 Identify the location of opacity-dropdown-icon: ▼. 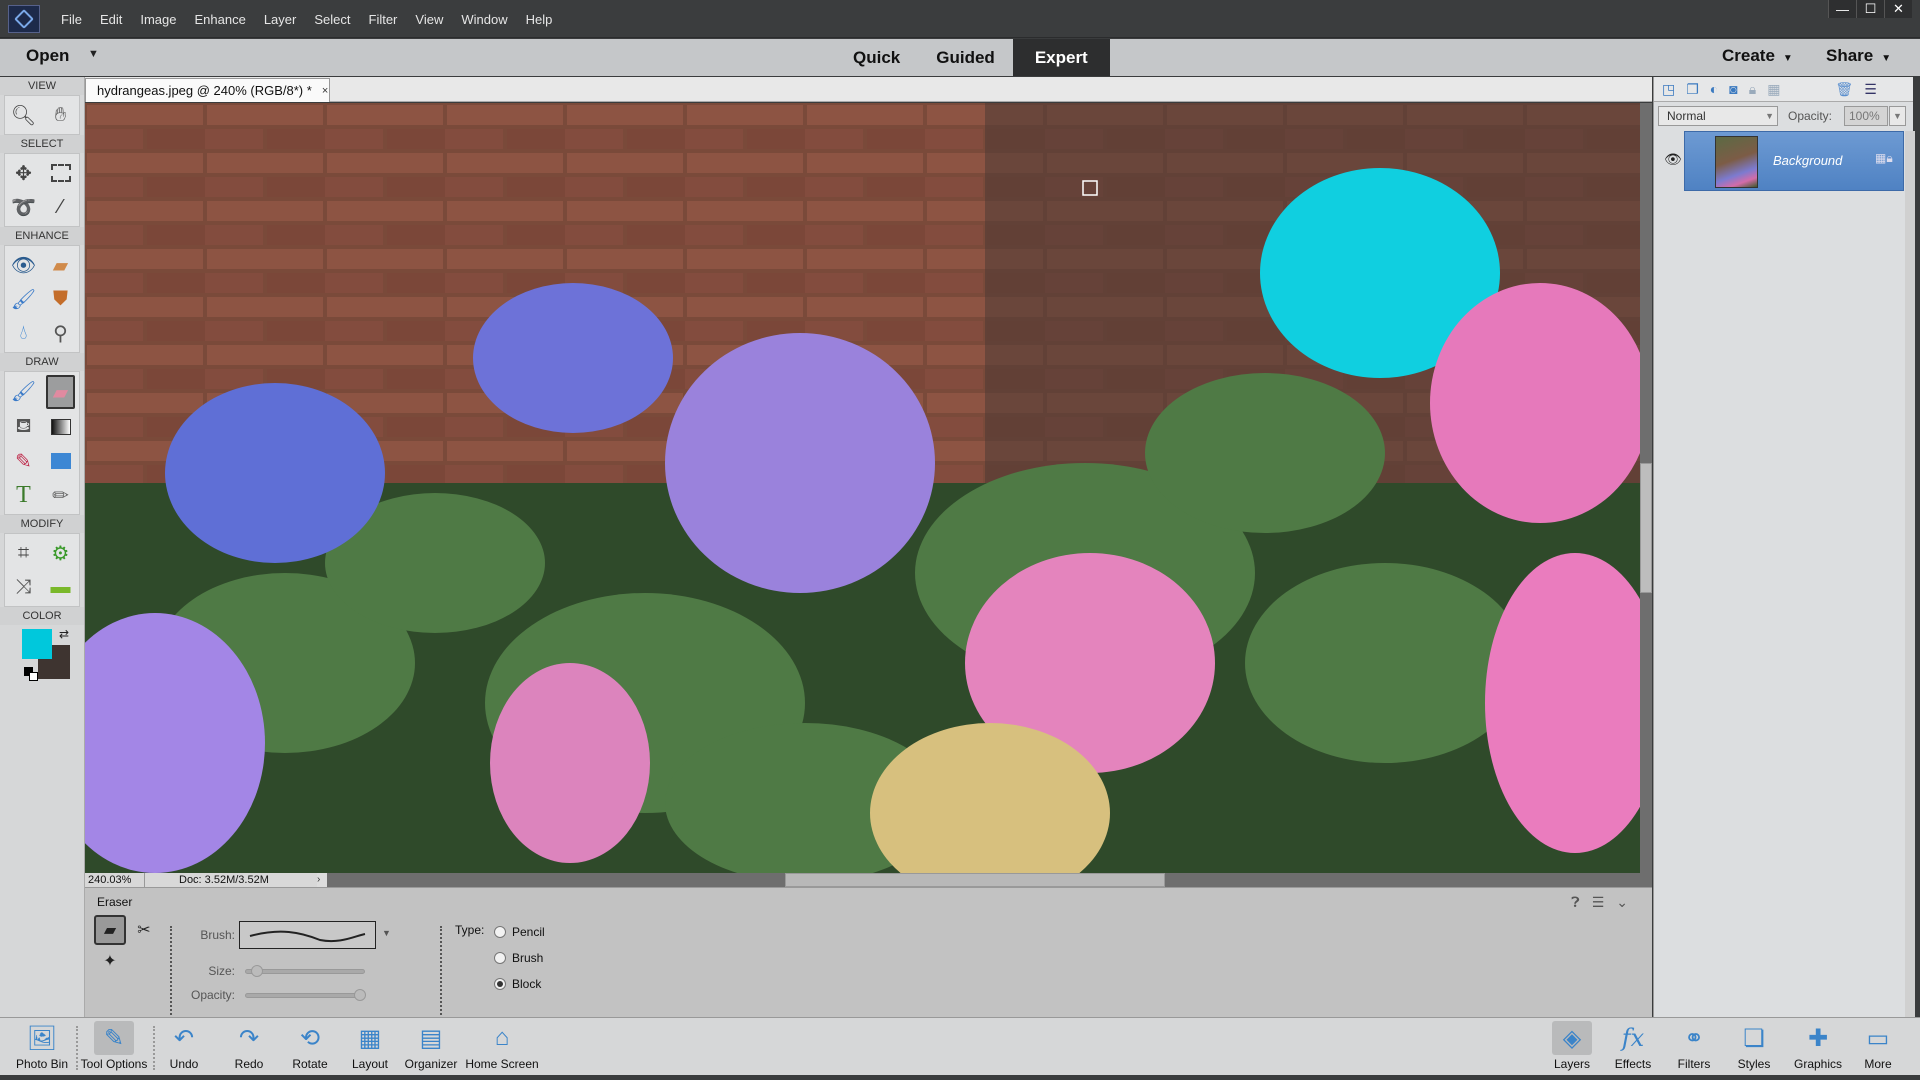
(1897, 116).